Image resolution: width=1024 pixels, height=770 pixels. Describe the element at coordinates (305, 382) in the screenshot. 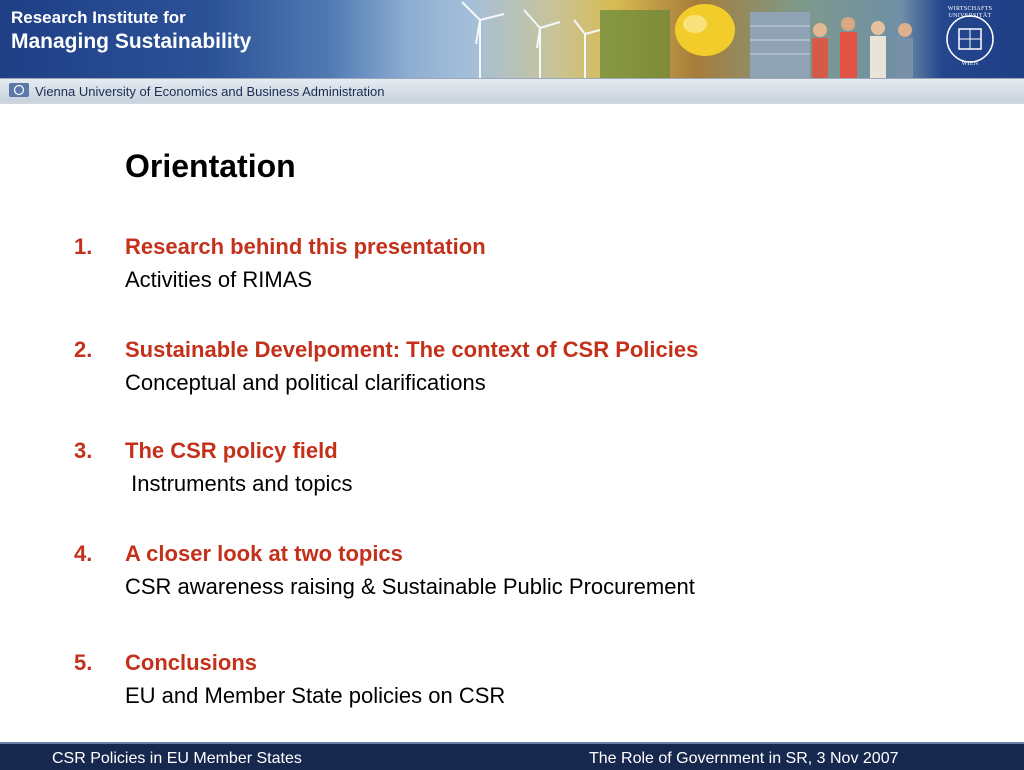

I see `agenda-item-detail: Conceptual and political clarifications` at that location.